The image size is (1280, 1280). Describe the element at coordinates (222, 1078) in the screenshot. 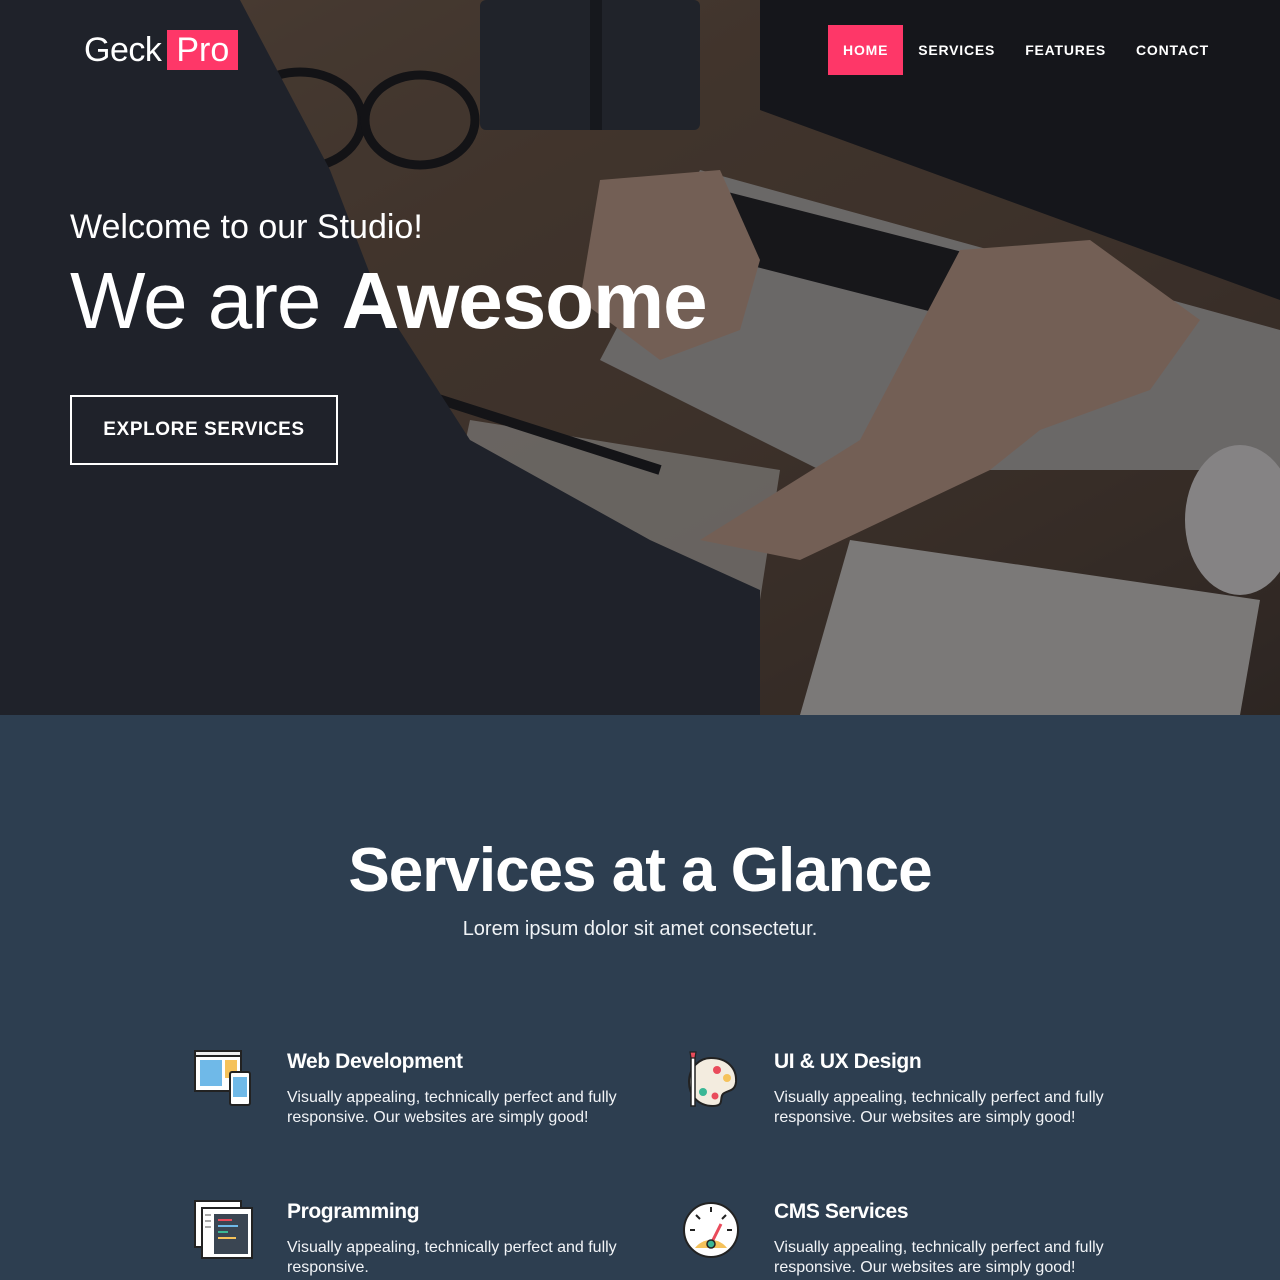

I see `web-development-icon` at that location.